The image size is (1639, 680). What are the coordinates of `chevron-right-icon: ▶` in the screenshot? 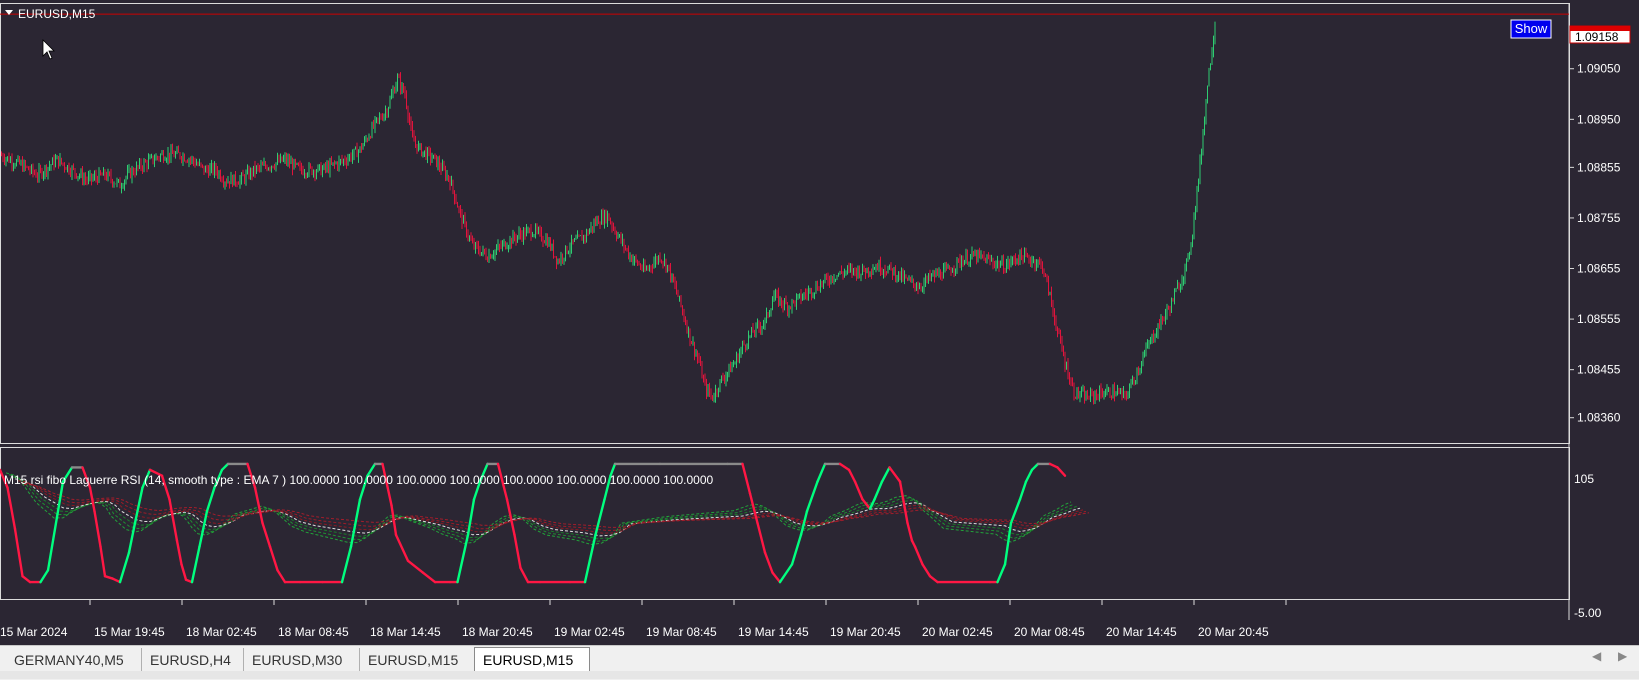 It's located at (1622, 656).